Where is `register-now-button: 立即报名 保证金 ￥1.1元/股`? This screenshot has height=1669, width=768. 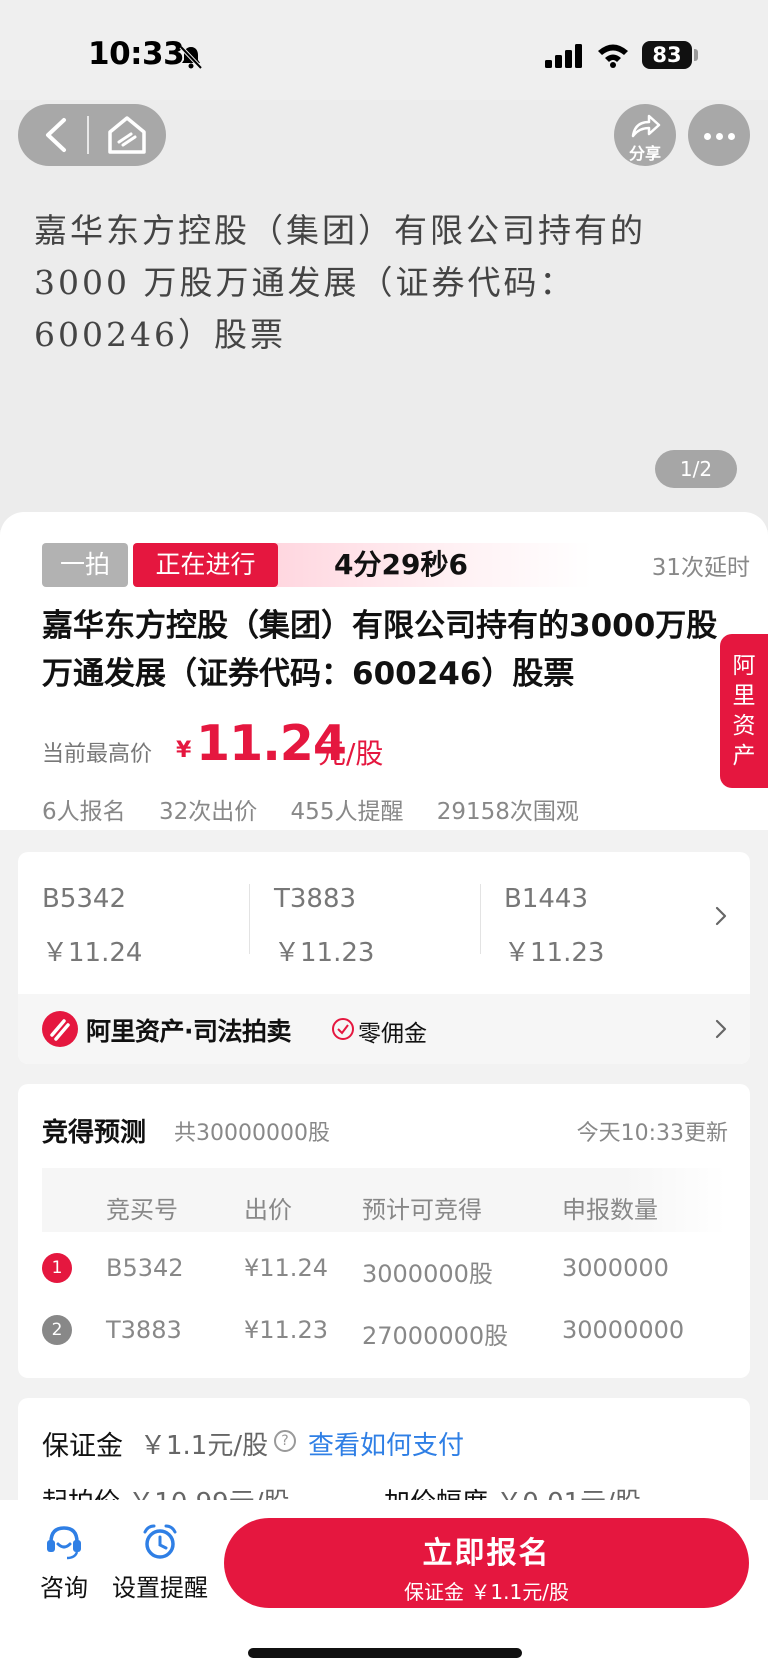
register-now-button: 立即报名 保证金 ￥1.1元/股 is located at coordinates (486, 1563).